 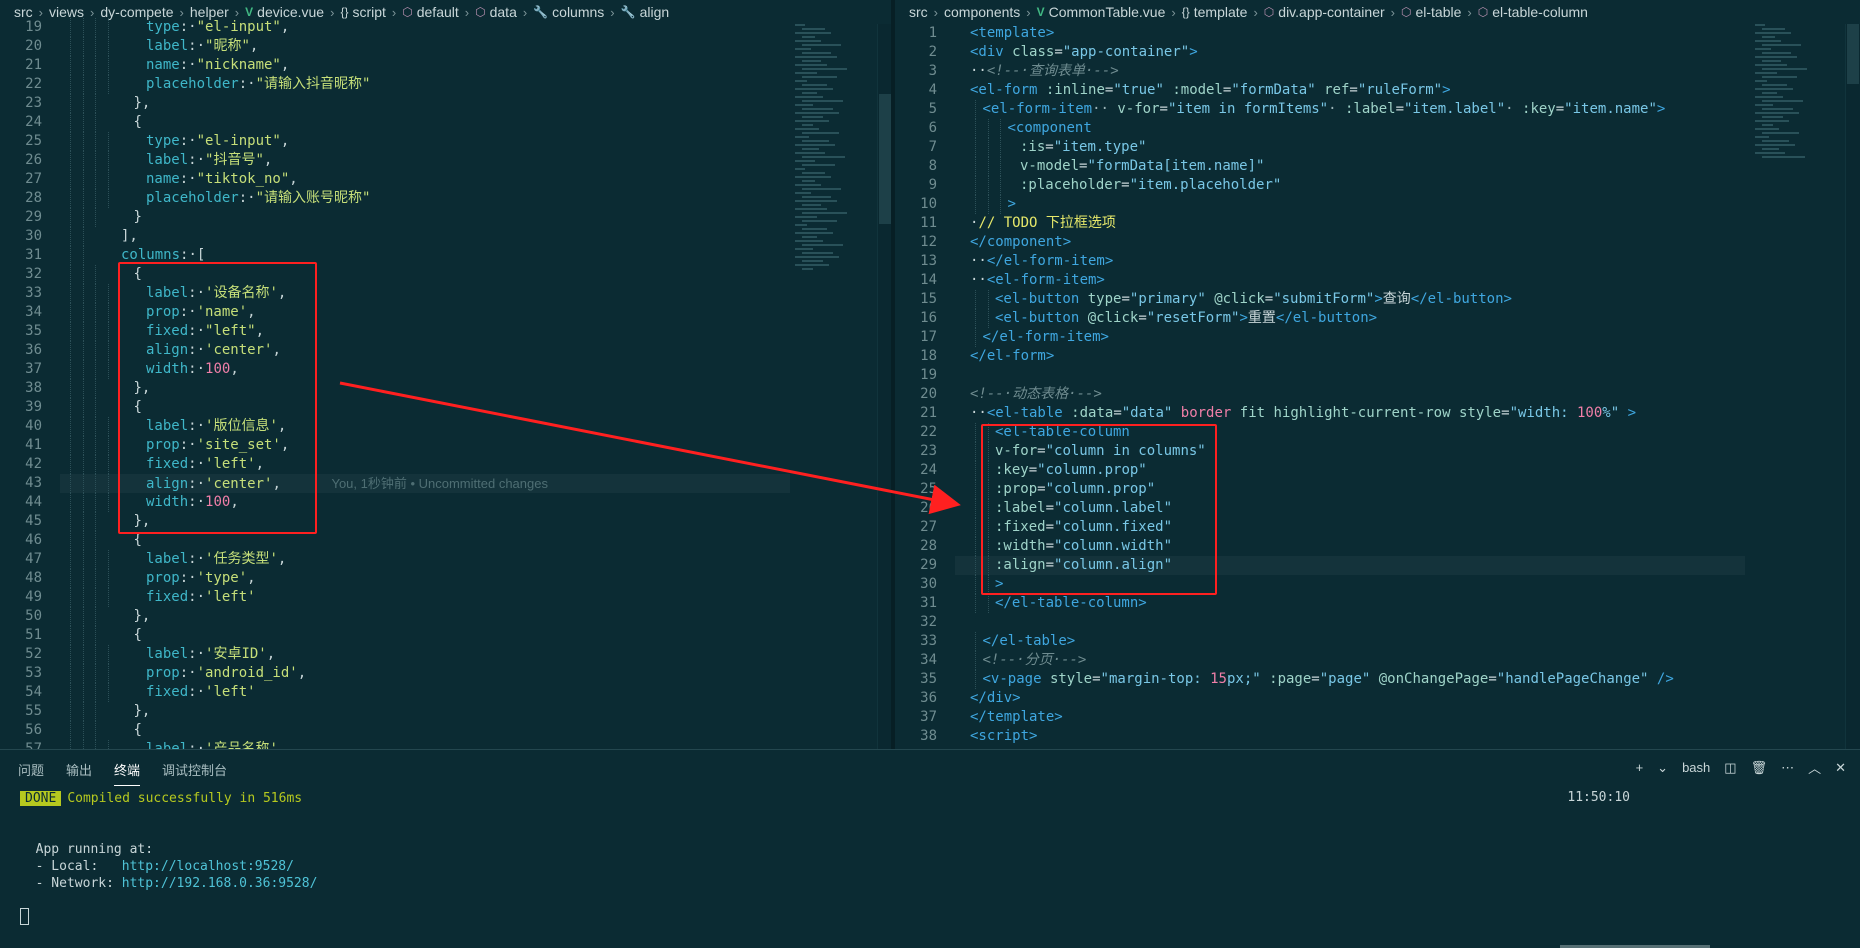 I want to click on code-line: 54 fixed:·'left', so click(x=445, y=692).